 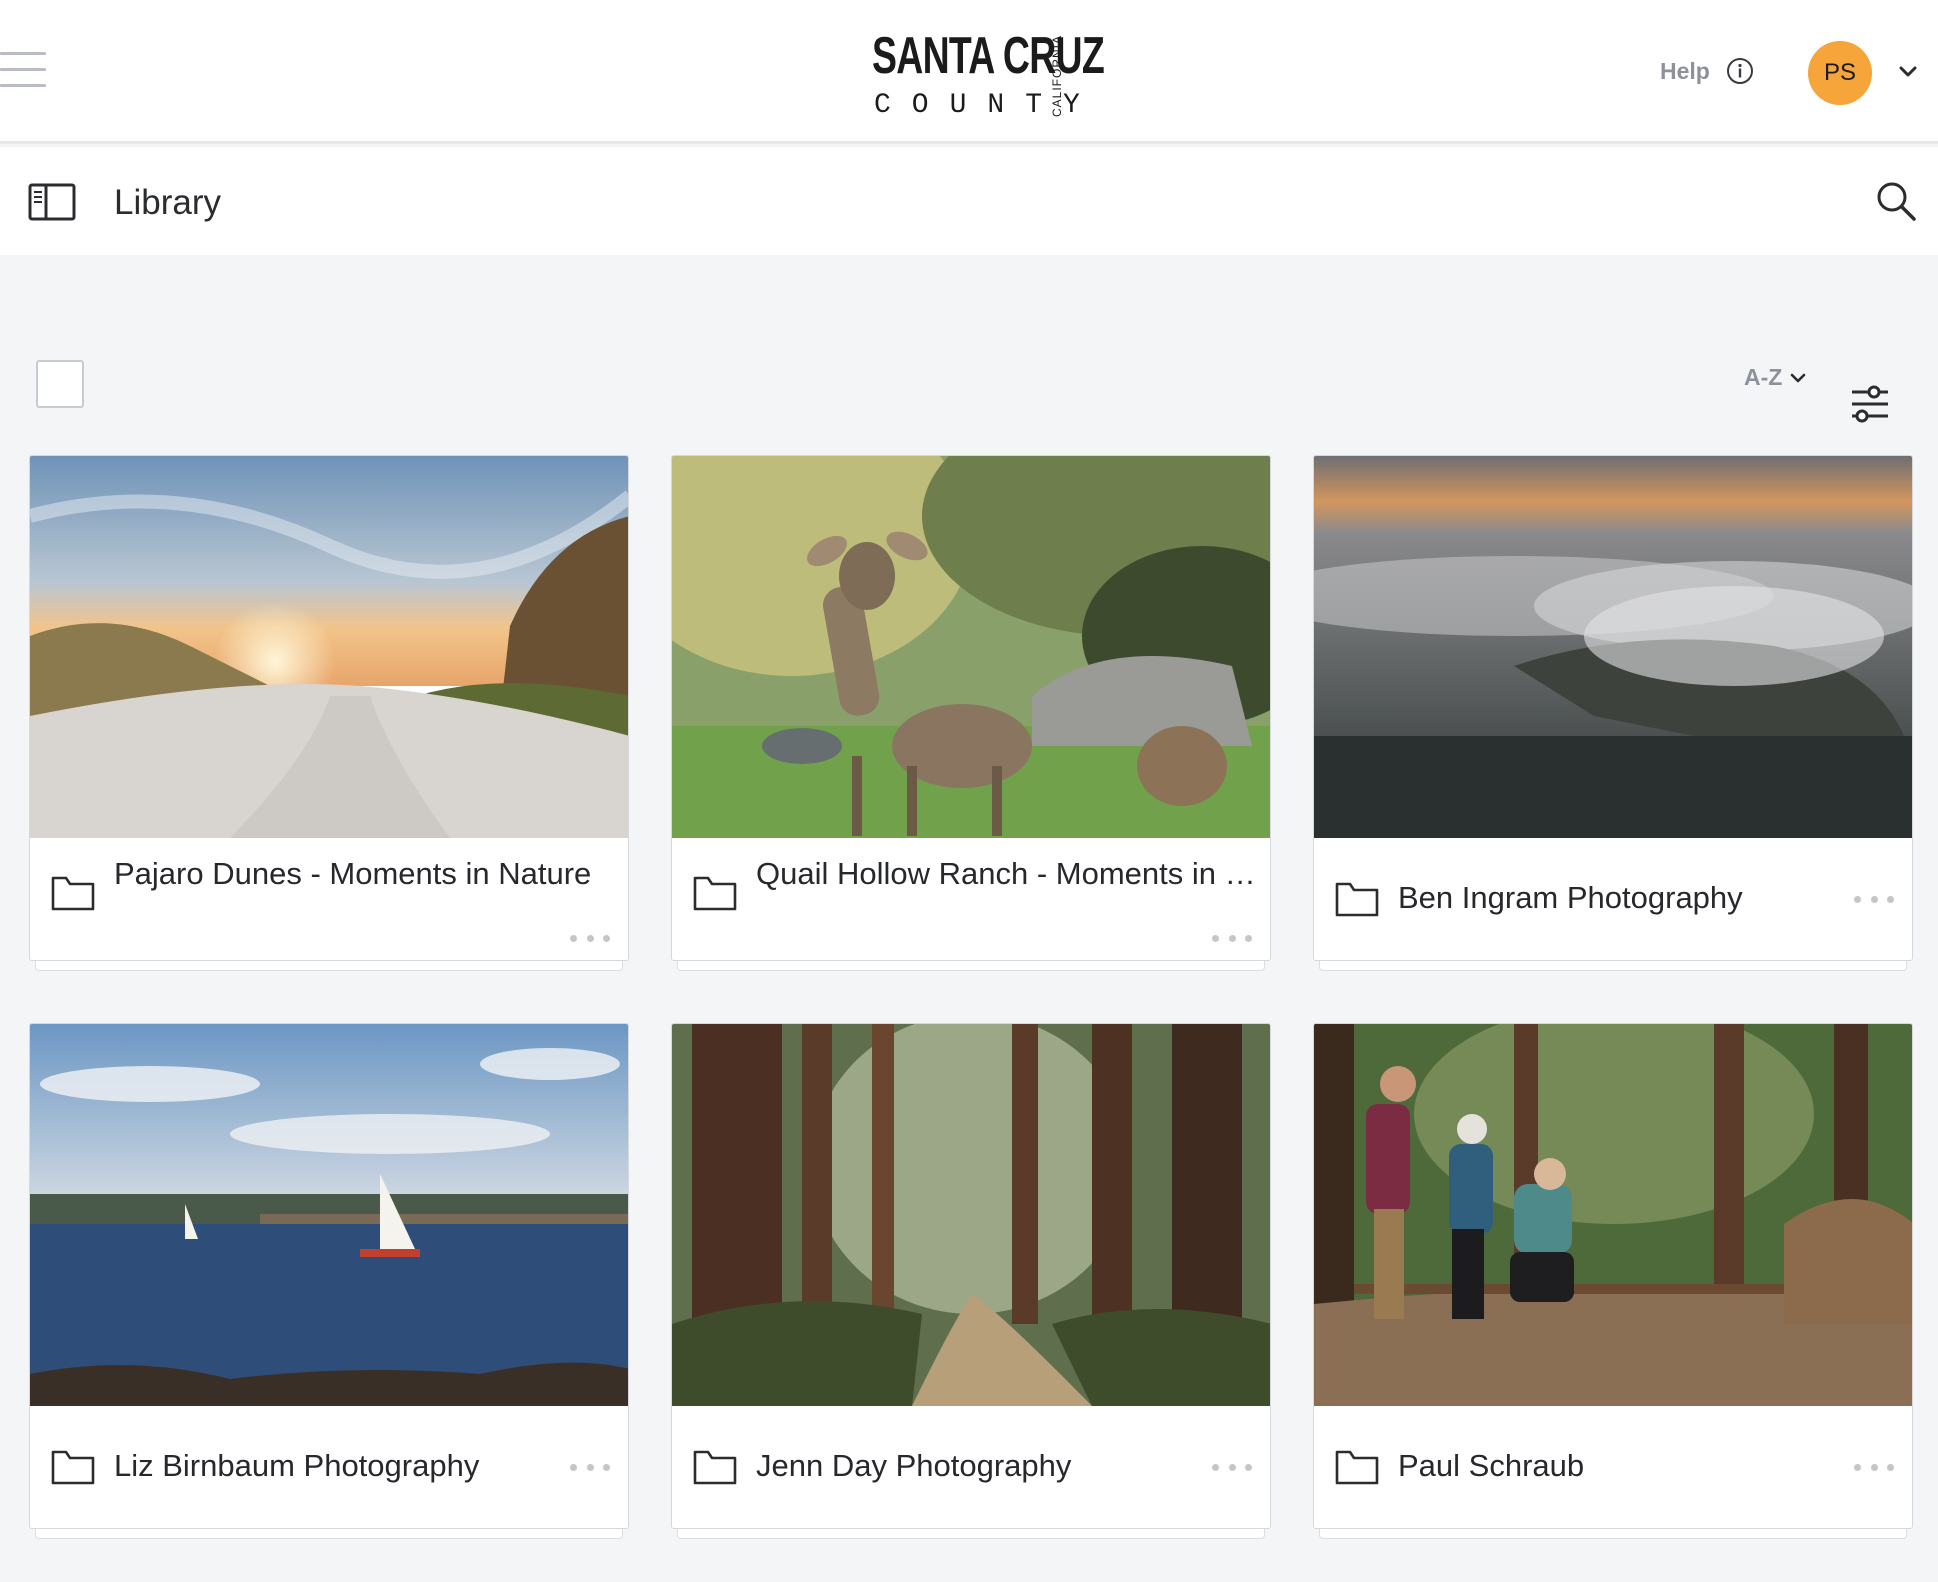 I want to click on top-header: SANTA CRUZ COUNTY CALIFORNIA Help PS, so click(x=969, y=72).